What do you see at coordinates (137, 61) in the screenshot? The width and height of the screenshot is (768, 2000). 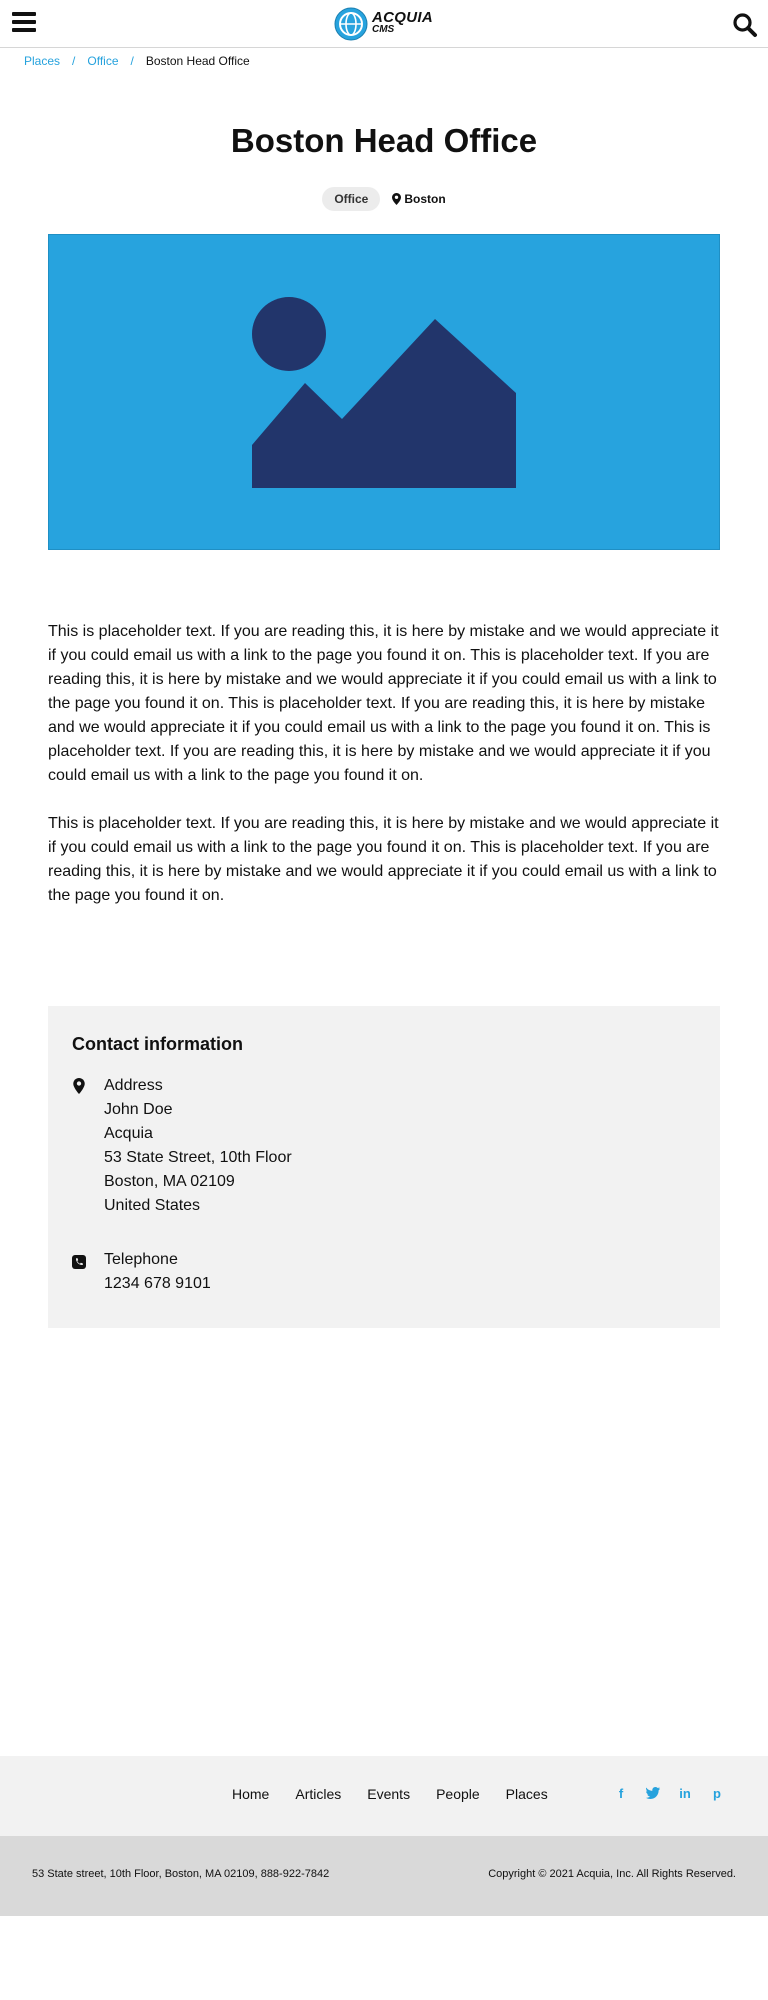 I see `breadcrumb: Places / Office / Boston Head Office` at bounding box center [137, 61].